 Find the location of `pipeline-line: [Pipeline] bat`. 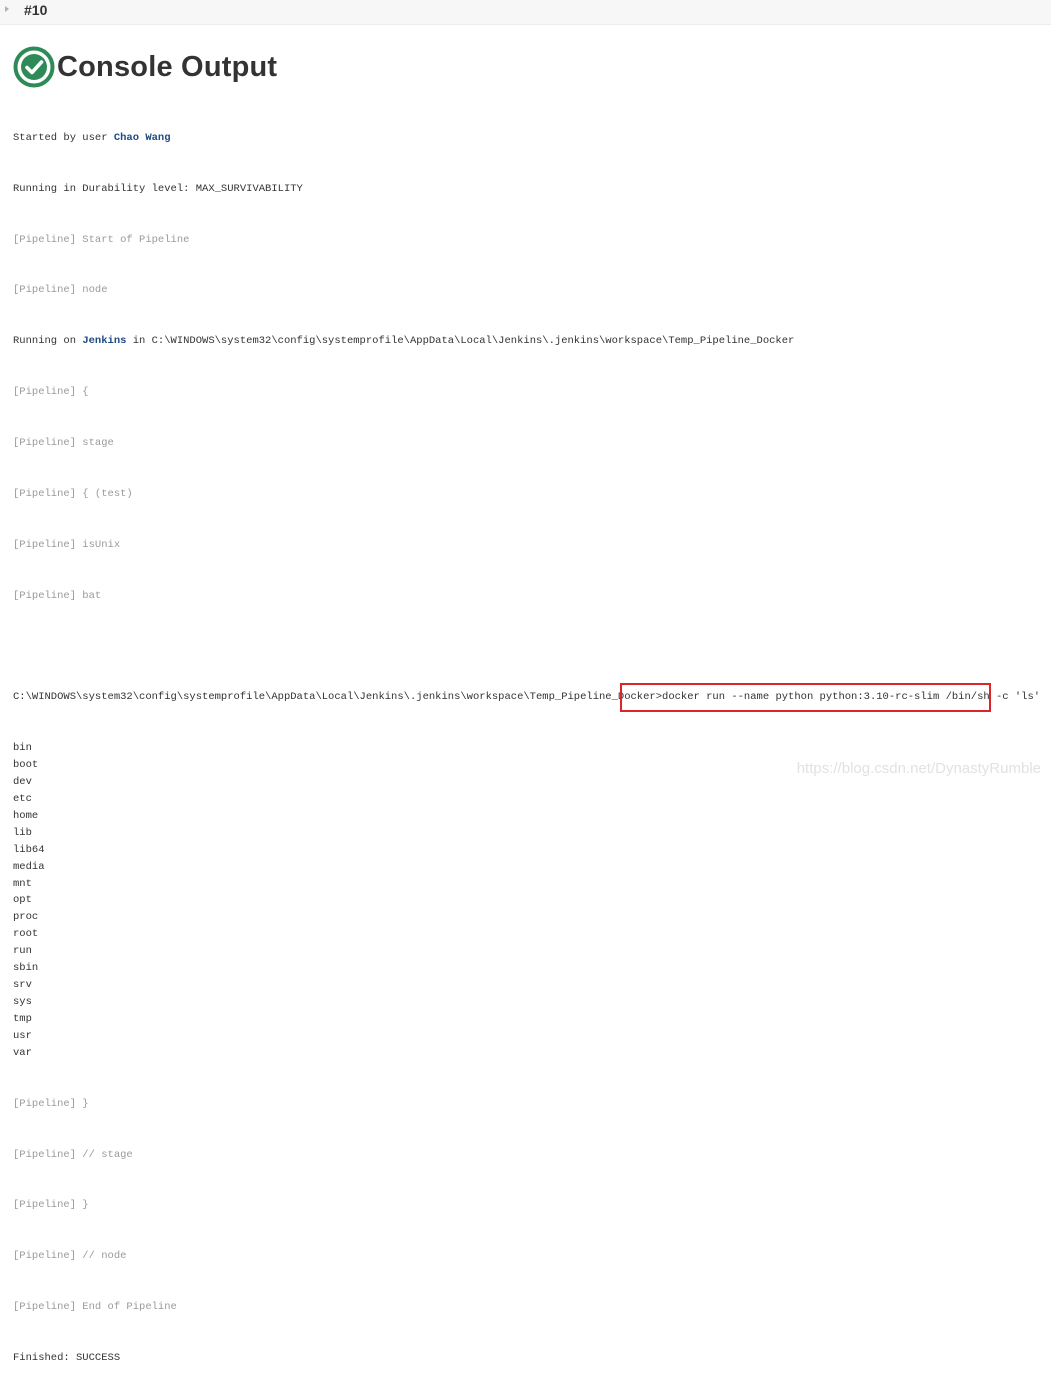

pipeline-line: [Pipeline] bat is located at coordinates (526, 596).